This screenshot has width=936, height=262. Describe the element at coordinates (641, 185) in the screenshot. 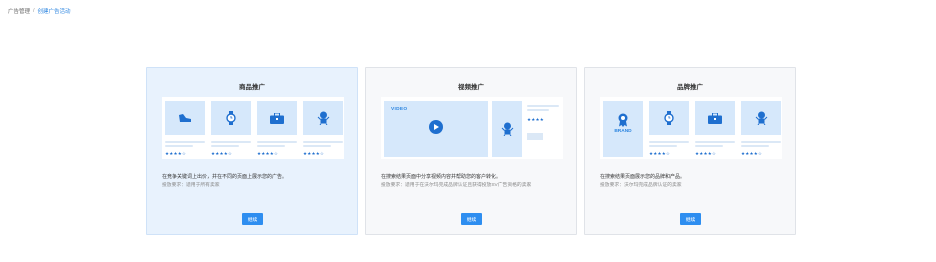

I see `card-requirement: 投放要求：沃尔玛完成品牌认证的卖家` at that location.